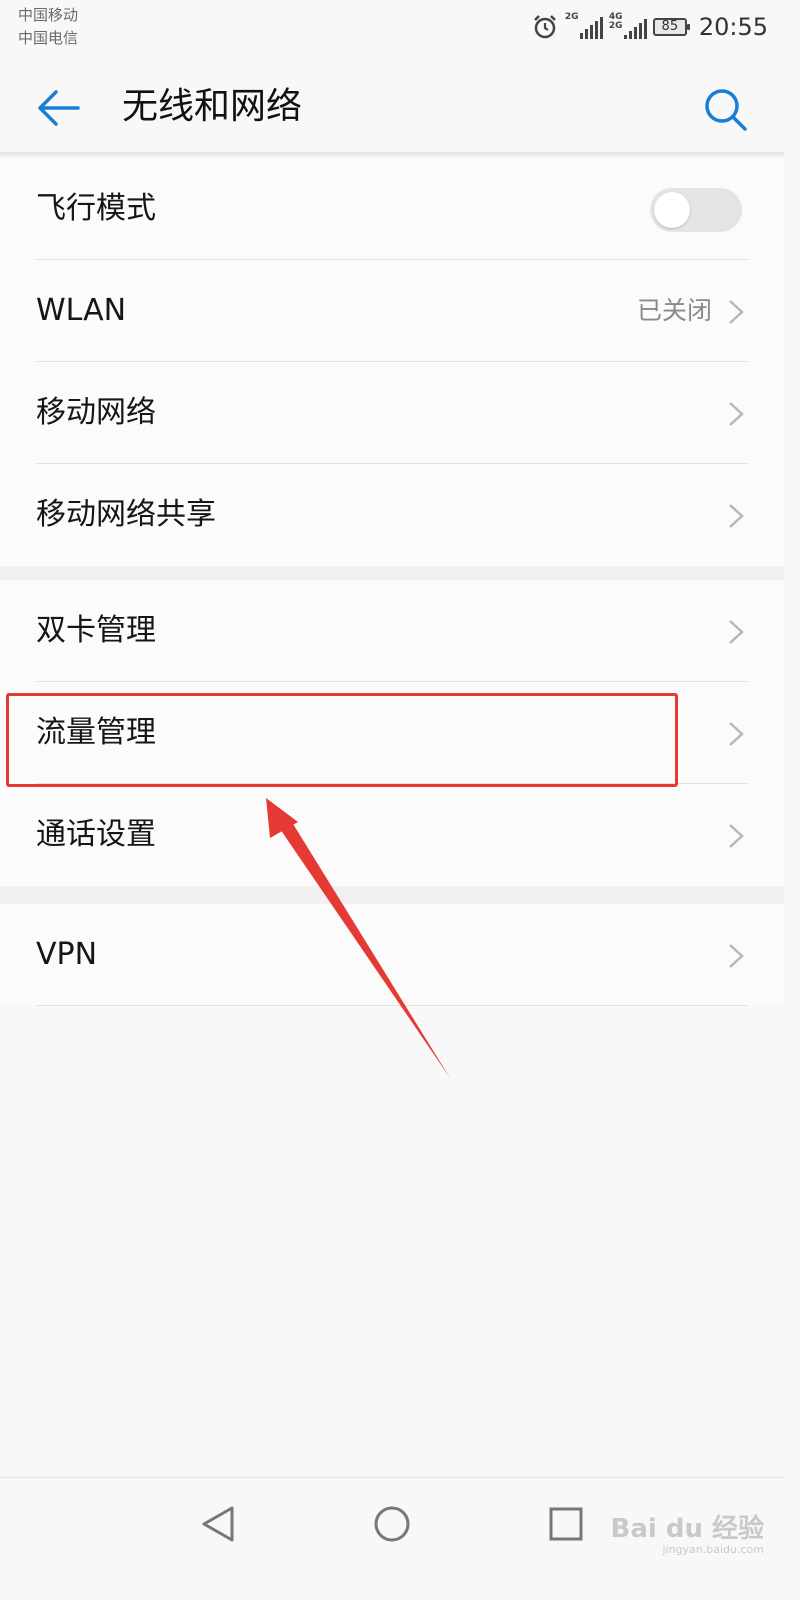 This screenshot has width=800, height=1600. I want to click on row-dual-sim: 双卡管理, so click(392, 631).